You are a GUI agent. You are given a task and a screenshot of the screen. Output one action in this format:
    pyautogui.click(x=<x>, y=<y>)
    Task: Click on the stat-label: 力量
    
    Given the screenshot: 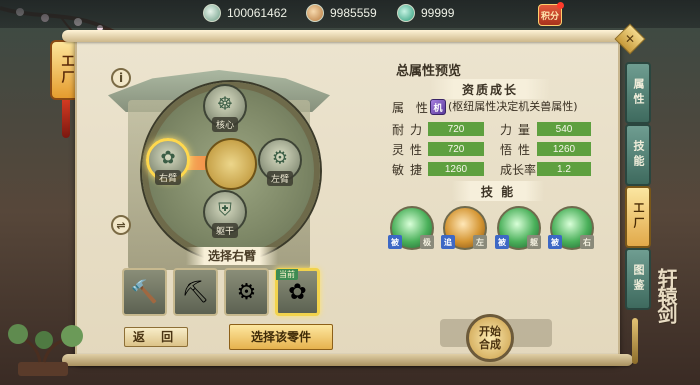 What is the action you would take?
    pyautogui.click(x=518, y=130)
    